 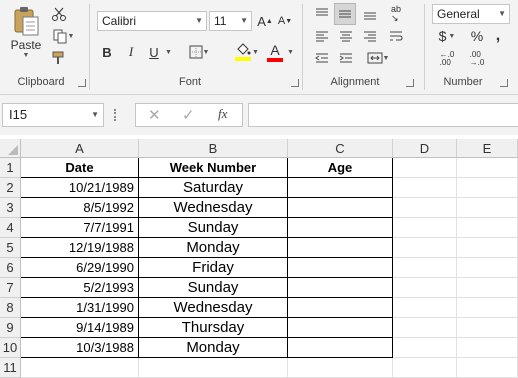 I want to click on cell-e8, so click(x=487, y=308).